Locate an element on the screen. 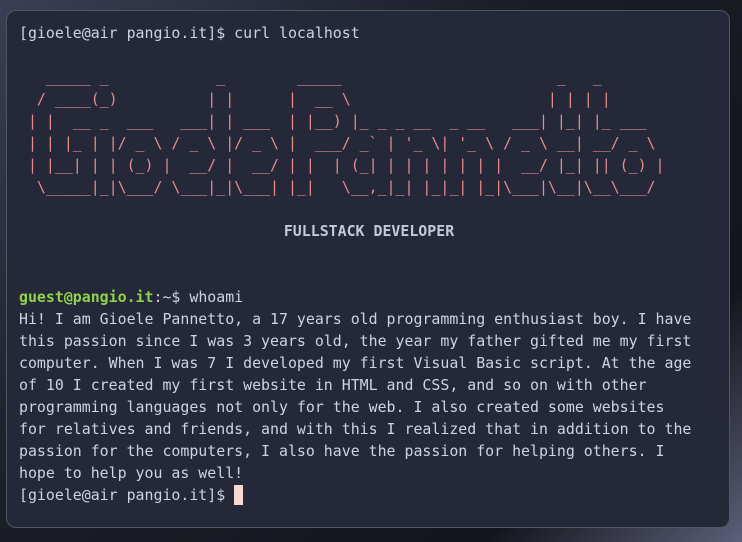  input-line: [gioele@air pangio.it]$ is located at coordinates (374, 495).